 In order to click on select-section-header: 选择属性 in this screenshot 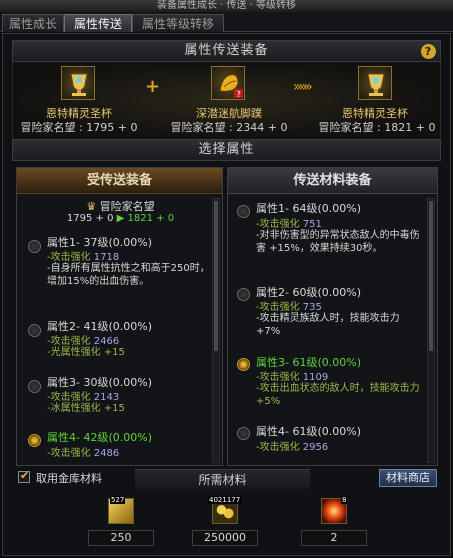, I will do `click(226, 150)`.